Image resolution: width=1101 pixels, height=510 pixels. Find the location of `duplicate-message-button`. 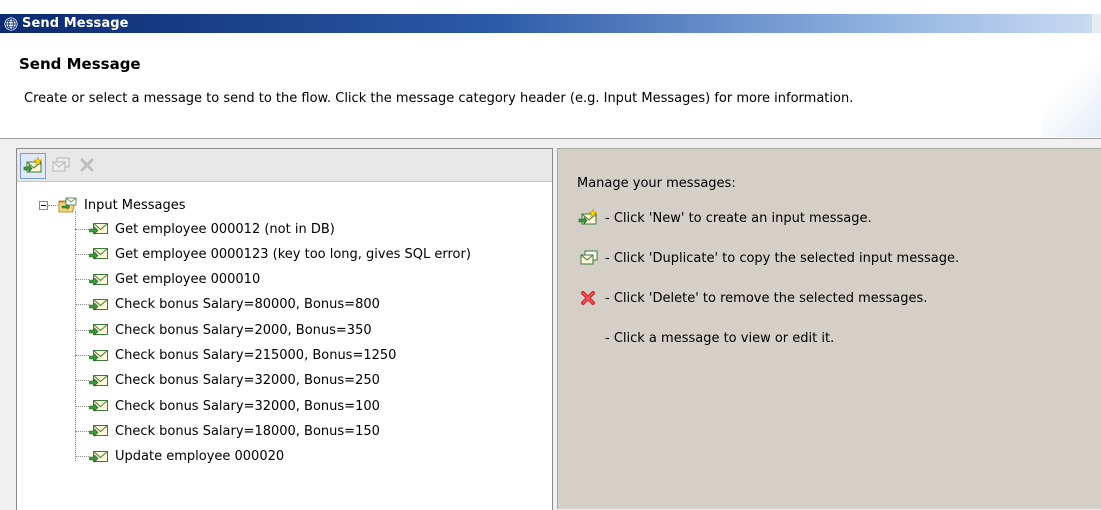

duplicate-message-button is located at coordinates (60, 165).